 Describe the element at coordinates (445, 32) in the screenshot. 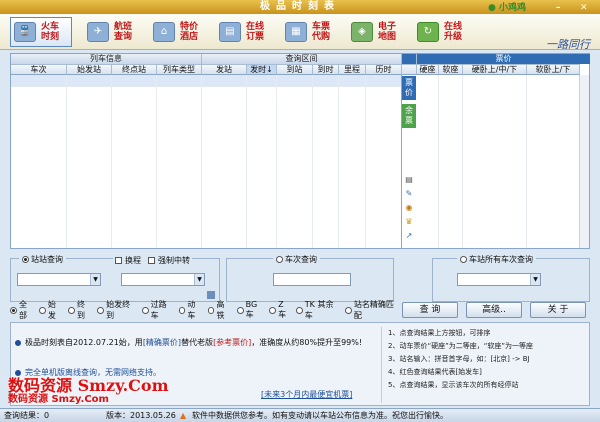

I see `toolbar-upgrade: ↻ 在线升级` at that location.